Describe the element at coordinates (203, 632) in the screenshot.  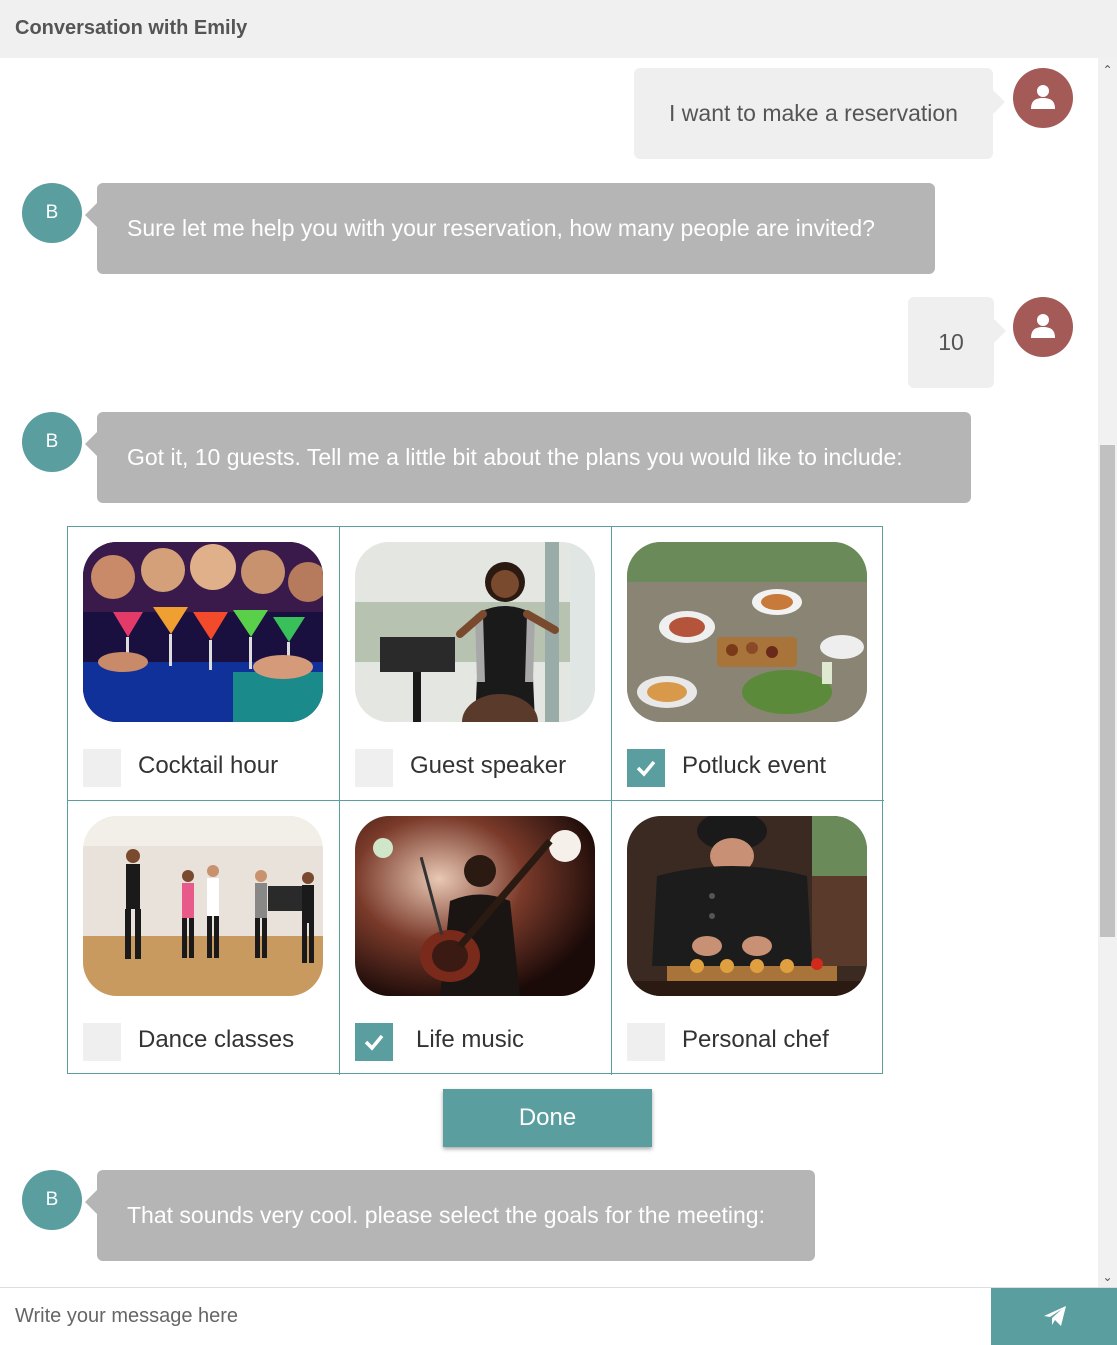
I see `party-cocktails-photo` at that location.